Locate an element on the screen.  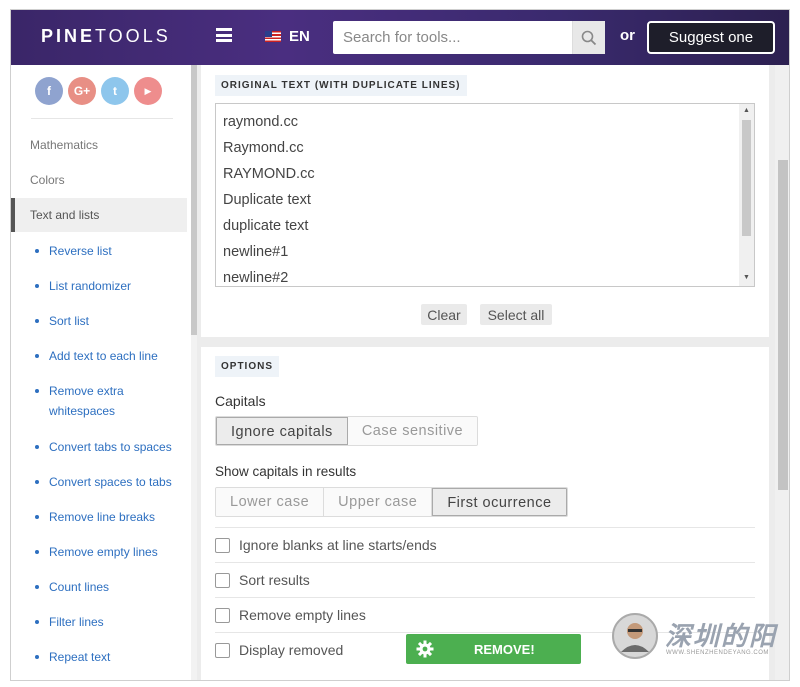
sidebar-item-label: Count lines is located at coordinates (79, 587).